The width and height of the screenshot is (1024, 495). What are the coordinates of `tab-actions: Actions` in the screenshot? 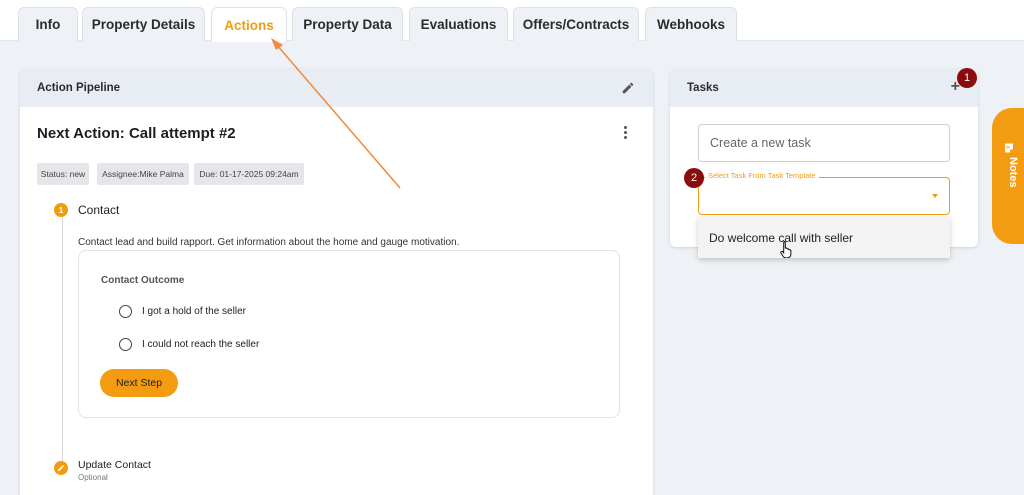 It's located at (249, 24).